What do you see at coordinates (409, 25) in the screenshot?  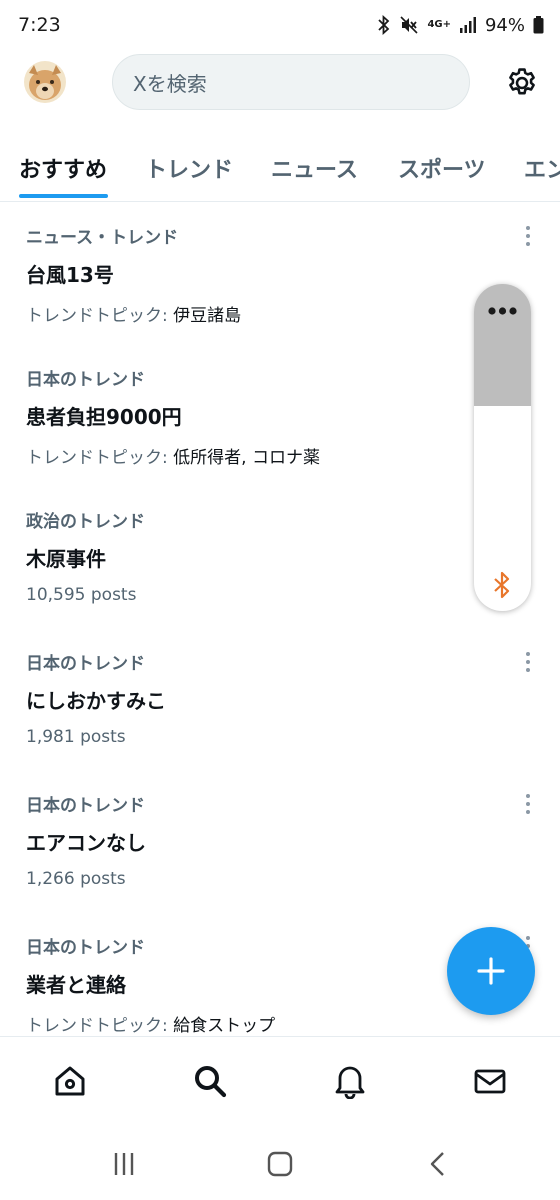 I see `mute-icon` at bounding box center [409, 25].